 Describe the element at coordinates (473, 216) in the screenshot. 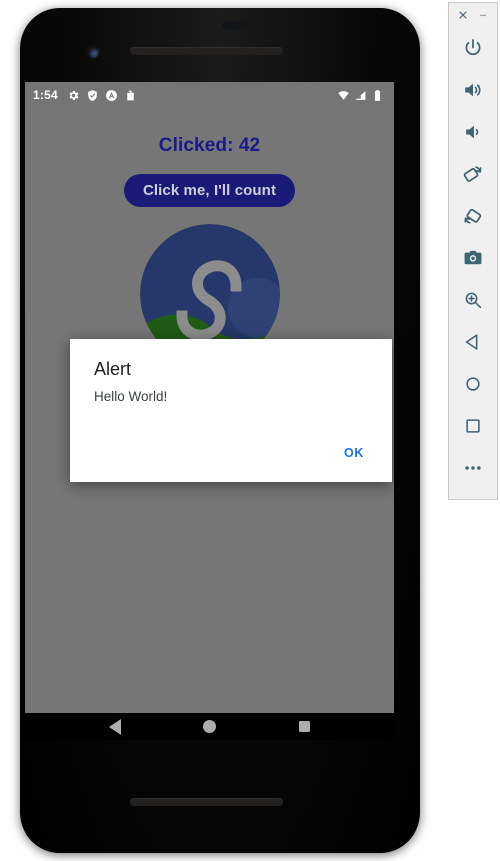

I see `rotate-right-button` at that location.